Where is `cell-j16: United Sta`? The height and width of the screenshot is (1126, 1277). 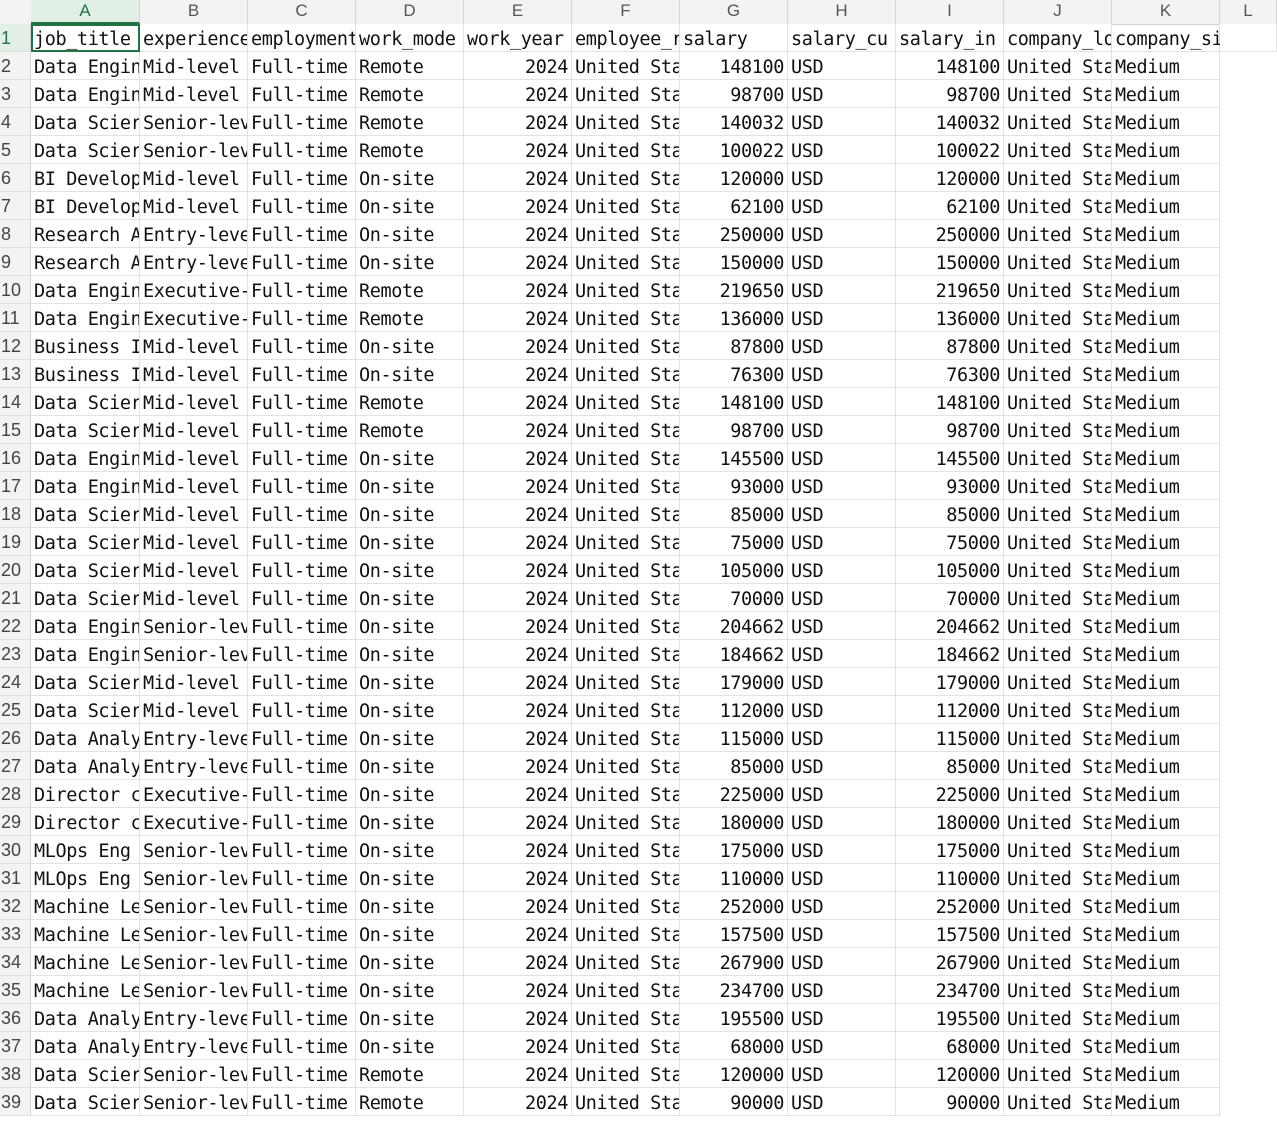
cell-j16: United Sta is located at coordinates (1058, 458).